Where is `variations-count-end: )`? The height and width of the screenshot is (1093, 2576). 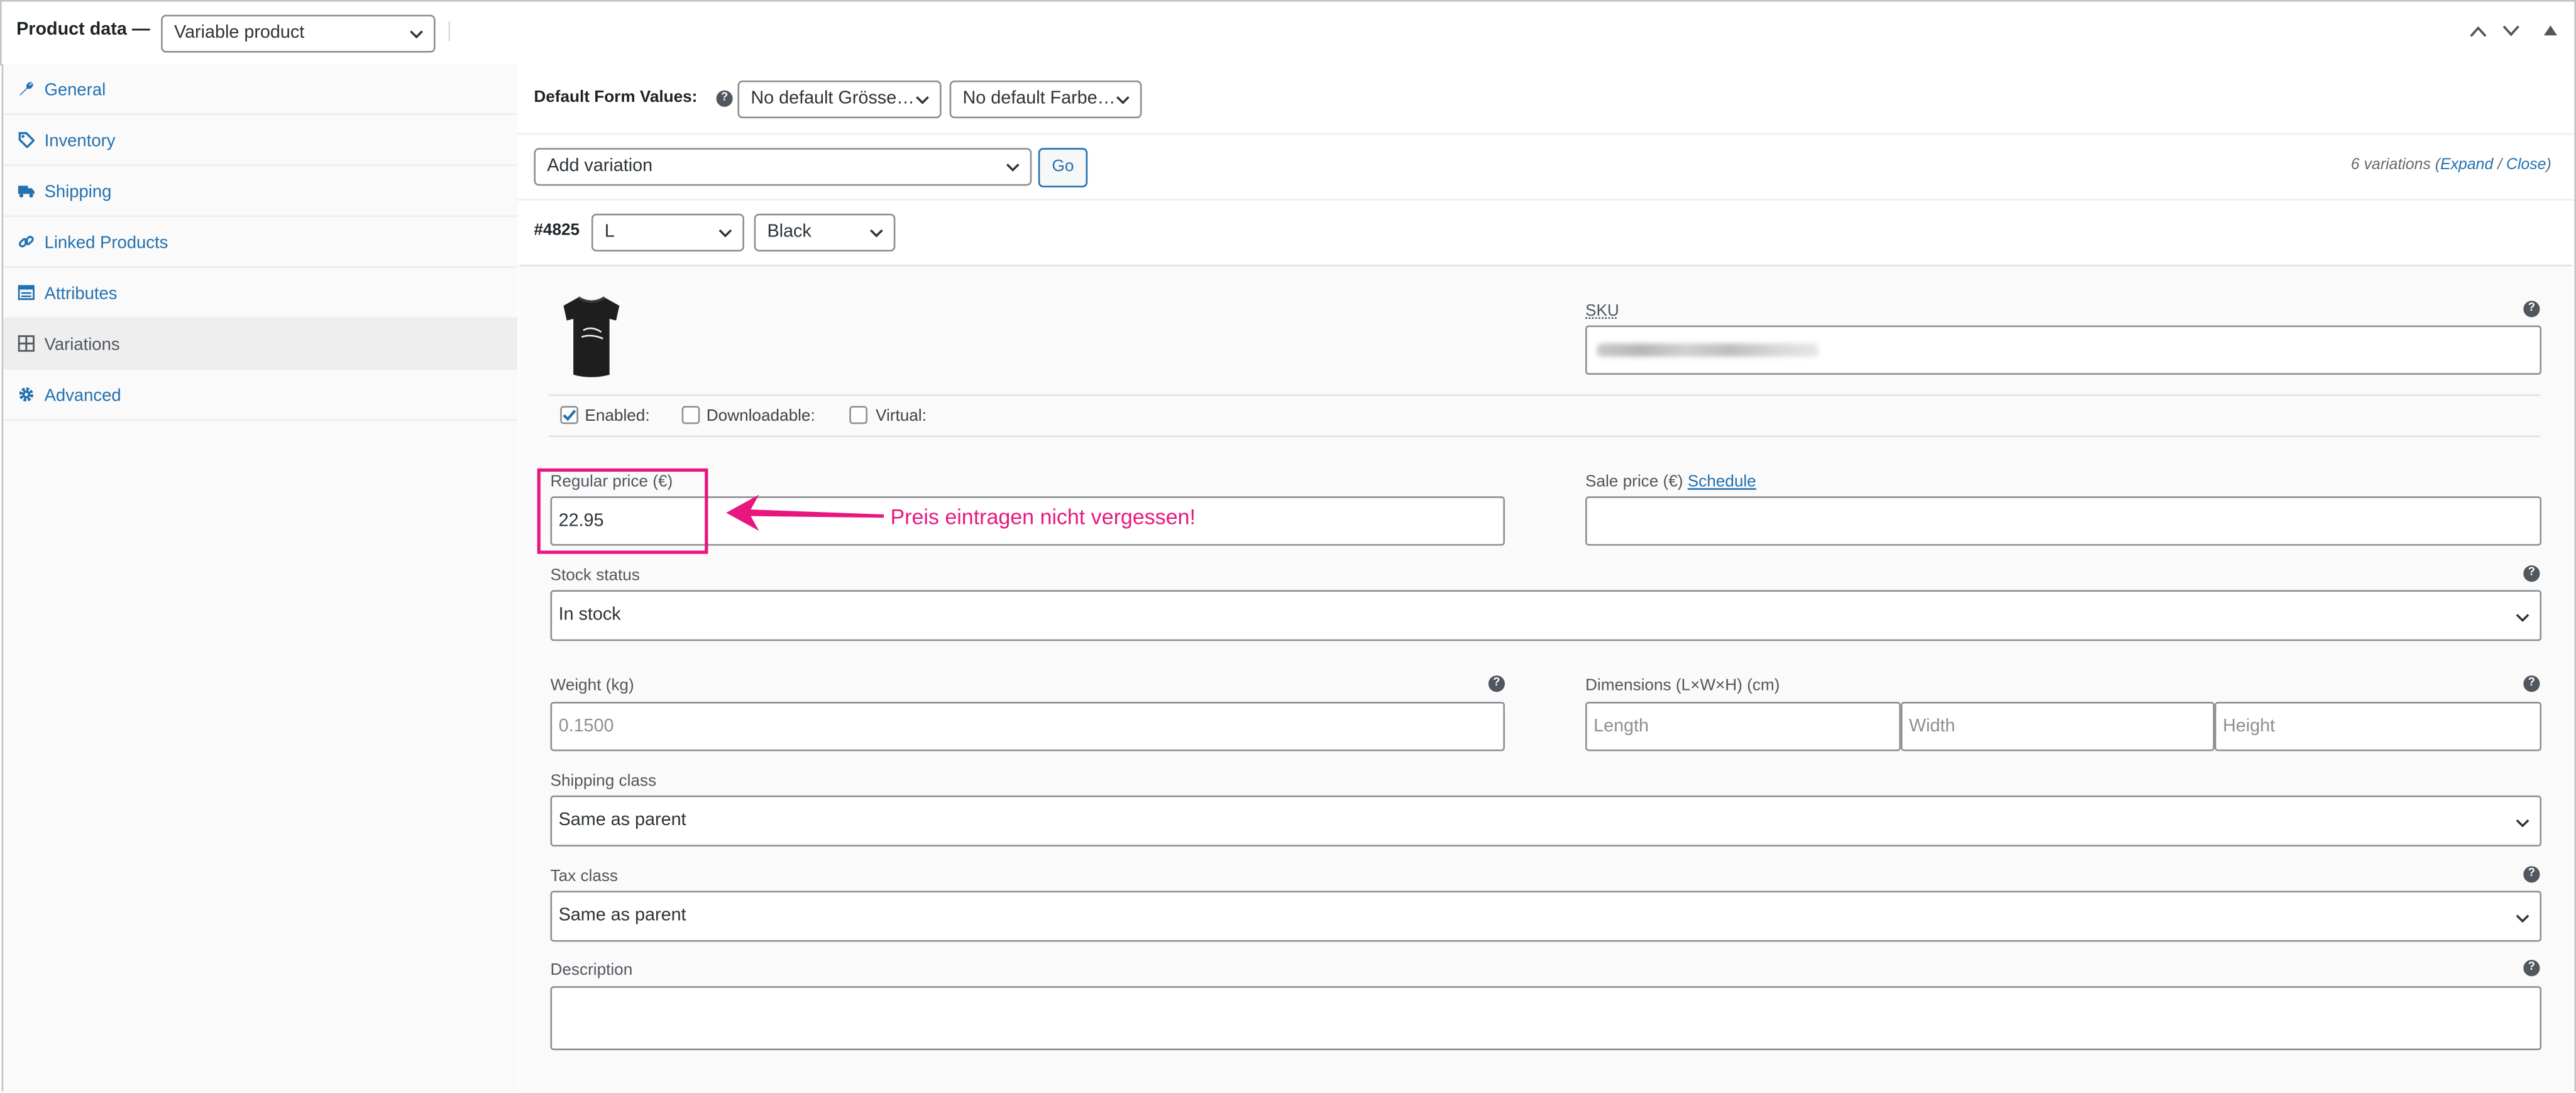 variations-count-end: ) is located at coordinates (2548, 165).